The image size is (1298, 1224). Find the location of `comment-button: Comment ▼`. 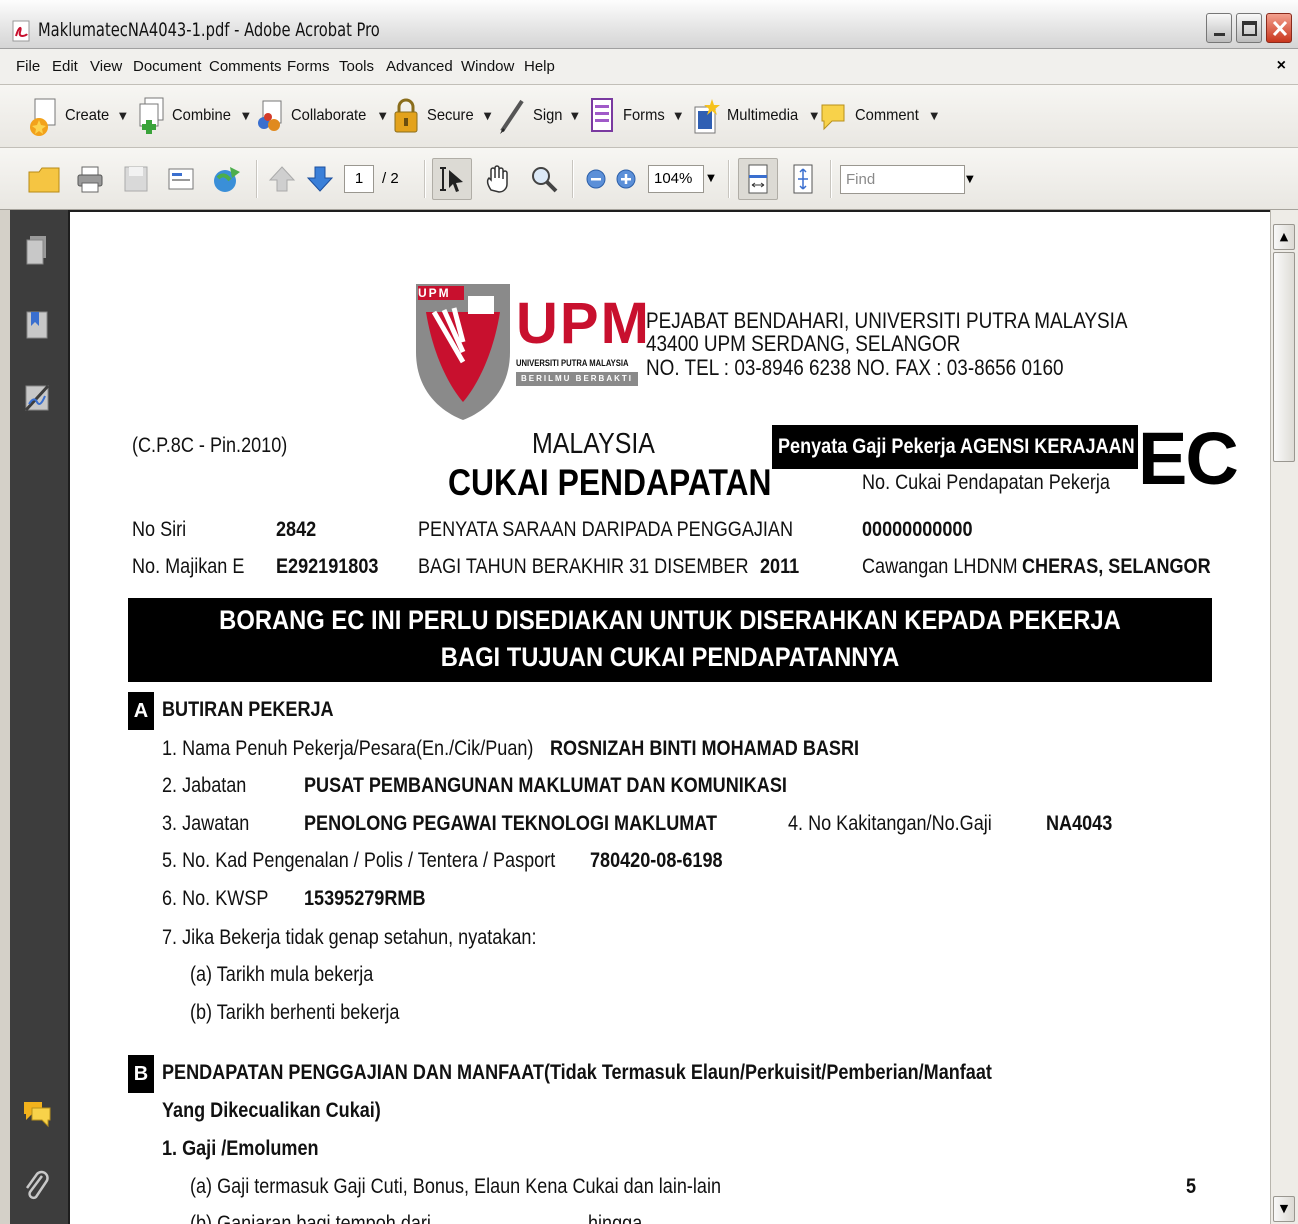

comment-button: Comment ▼ is located at coordinates (878, 116).